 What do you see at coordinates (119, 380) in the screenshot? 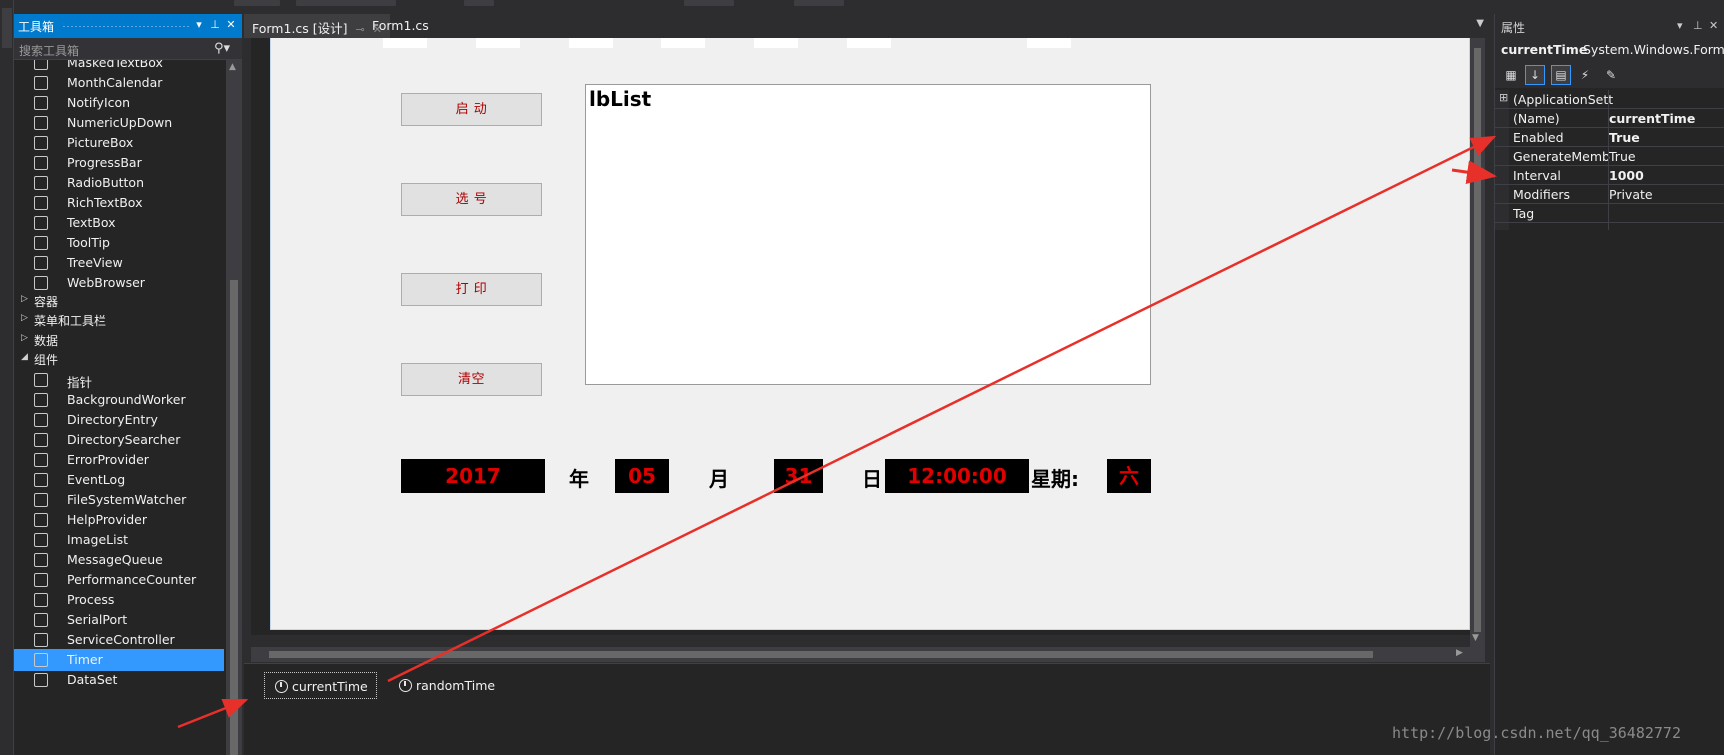
I see `toolbox-item--: 指针` at bounding box center [119, 380].